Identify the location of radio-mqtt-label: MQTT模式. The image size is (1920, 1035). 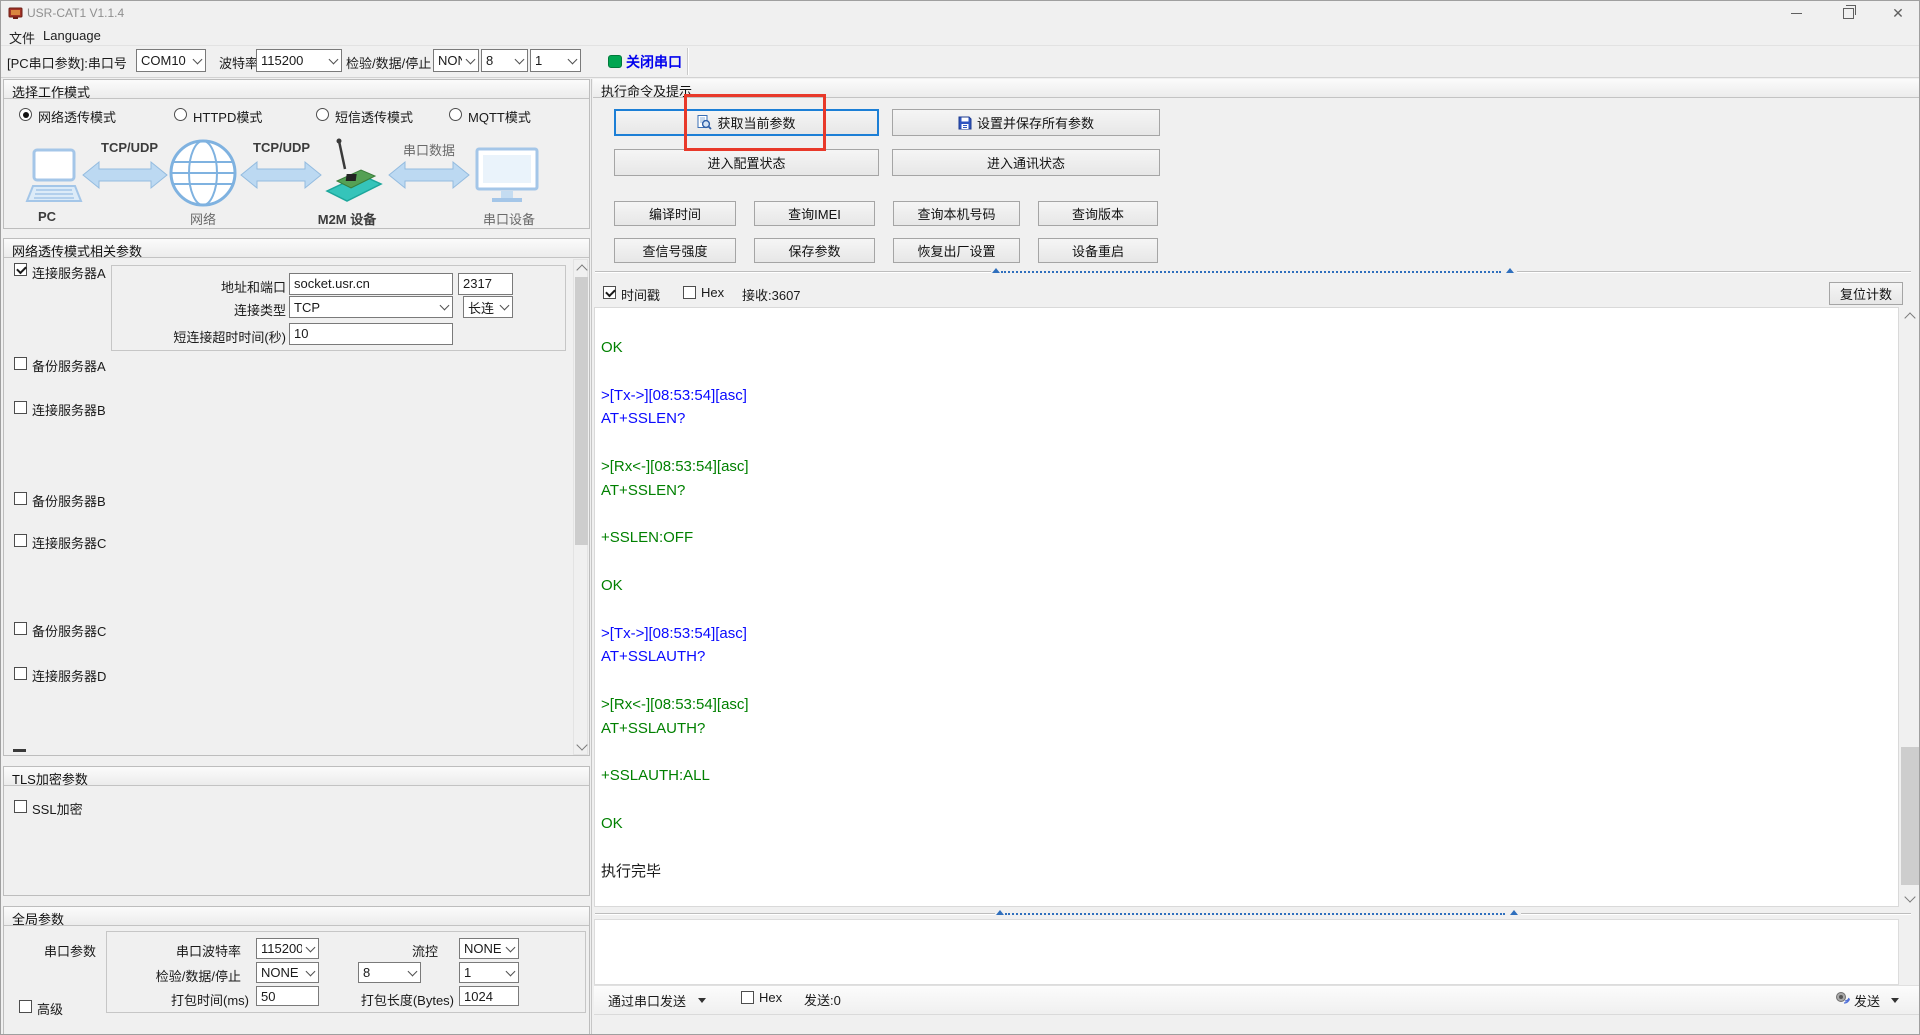
(499, 116).